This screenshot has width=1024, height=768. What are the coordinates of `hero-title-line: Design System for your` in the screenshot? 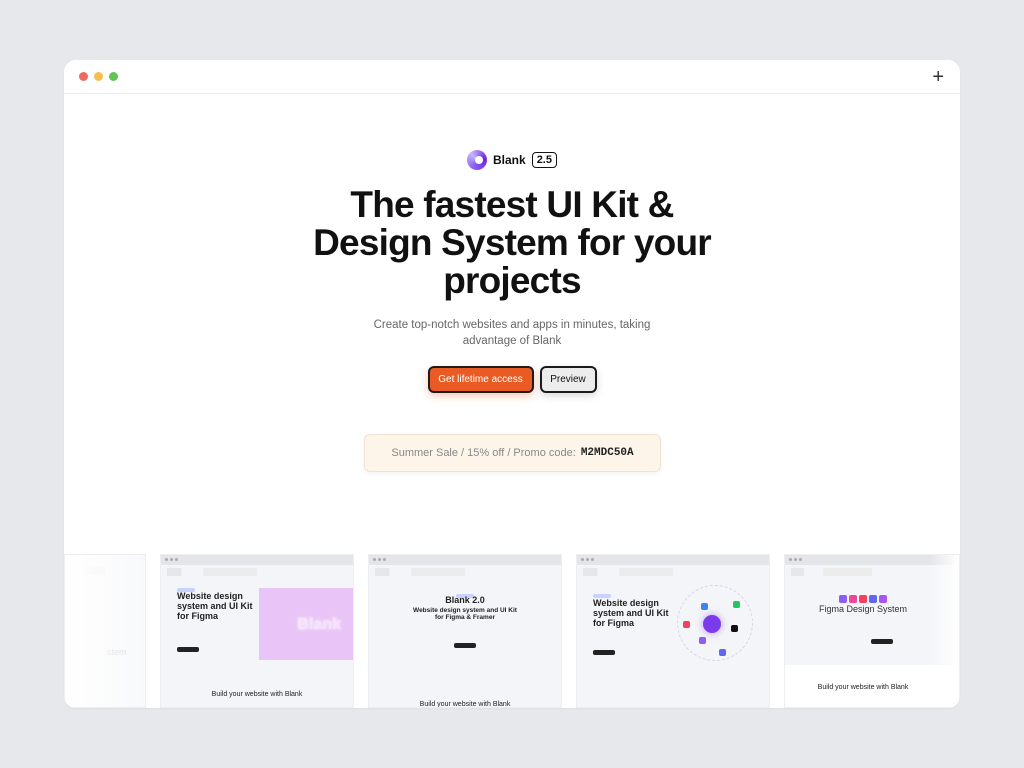 It's located at (512, 242).